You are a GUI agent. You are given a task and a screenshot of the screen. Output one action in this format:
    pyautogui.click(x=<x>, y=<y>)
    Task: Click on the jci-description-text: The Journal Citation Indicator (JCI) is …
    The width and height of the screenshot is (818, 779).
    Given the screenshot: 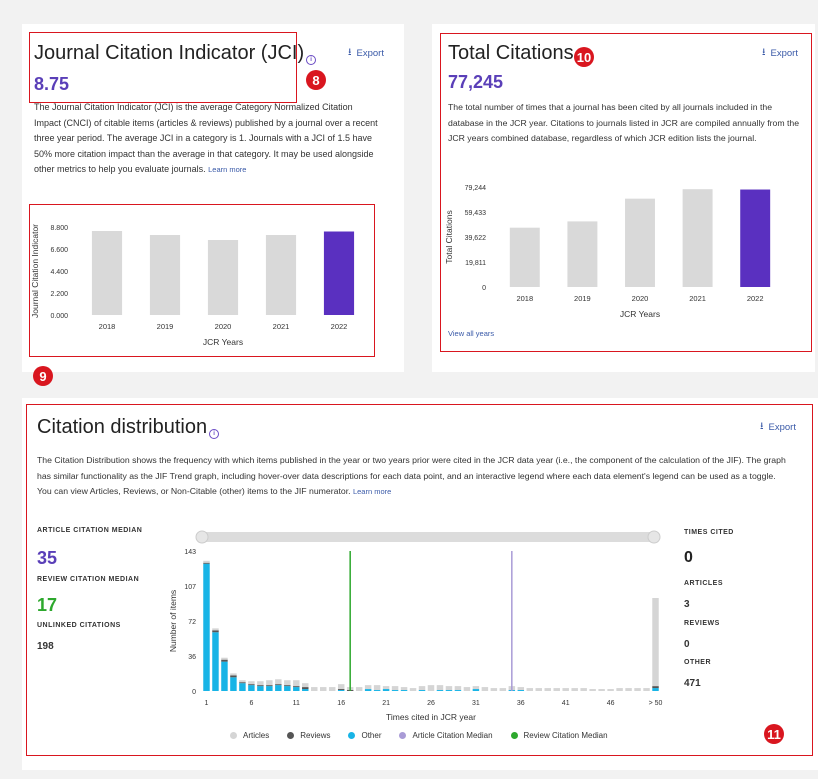 What is the action you would take?
    pyautogui.click(x=206, y=138)
    